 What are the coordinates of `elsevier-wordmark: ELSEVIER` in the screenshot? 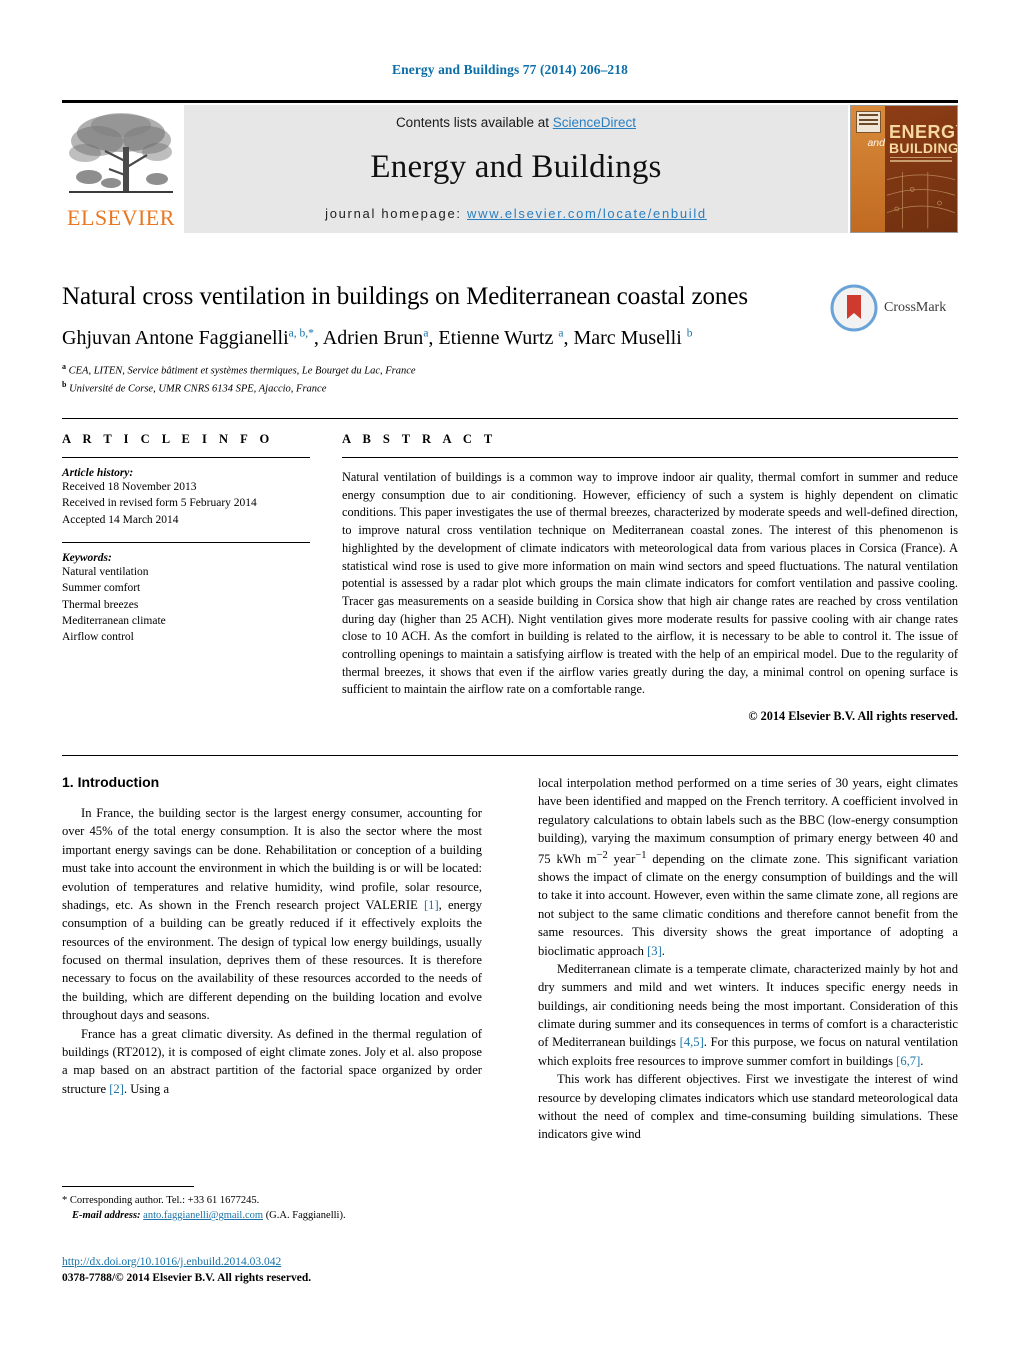 It's located at (121, 217).